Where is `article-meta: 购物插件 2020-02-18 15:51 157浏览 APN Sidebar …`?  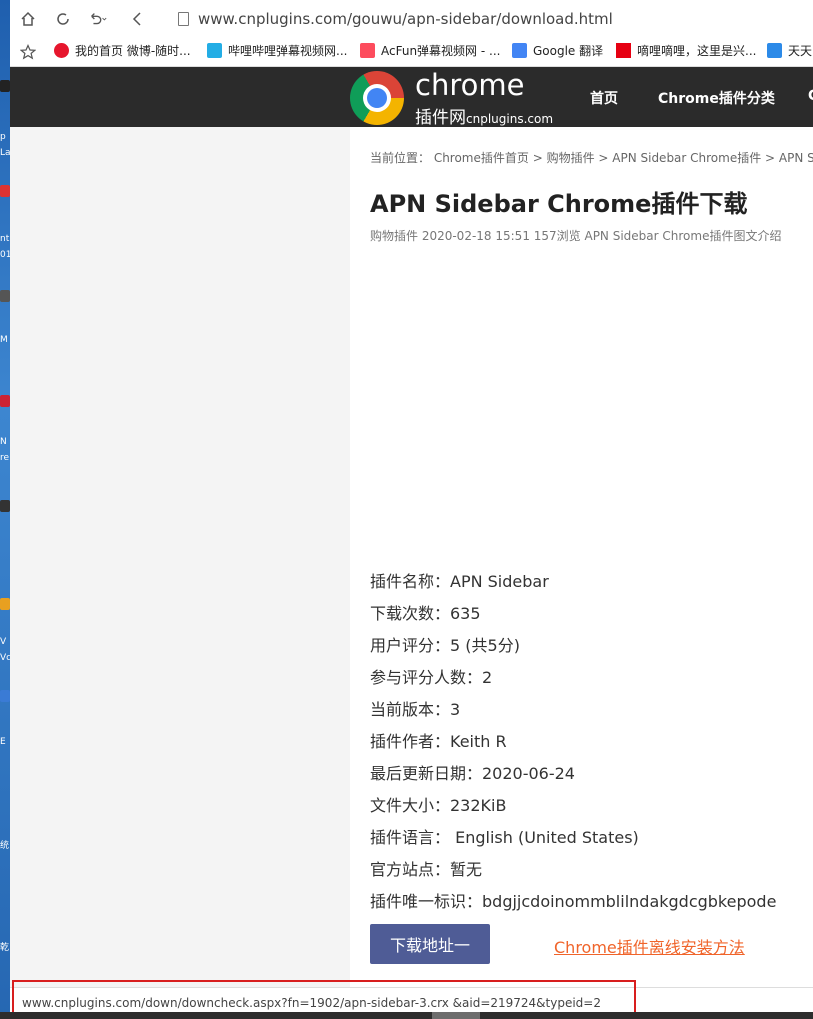 article-meta: 购物插件 2020-02-18 15:51 157浏览 APN Sidebar … is located at coordinates (576, 236).